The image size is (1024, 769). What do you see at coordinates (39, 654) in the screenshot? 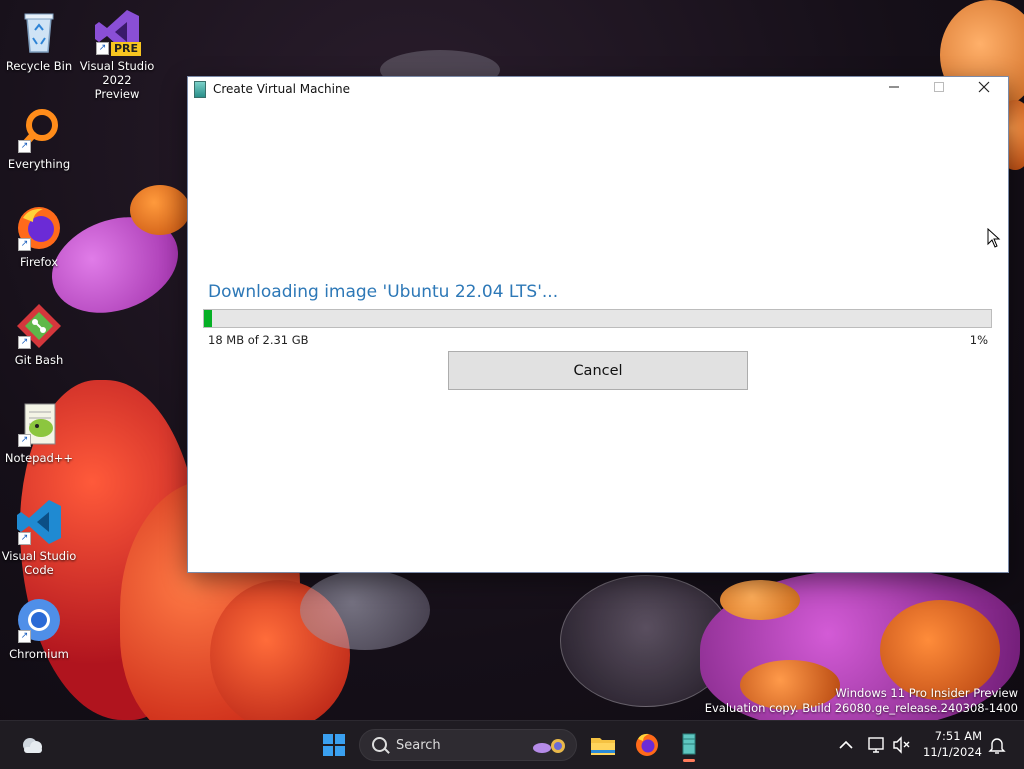
I see `desktop-icon-label: Chromium` at bounding box center [39, 654].